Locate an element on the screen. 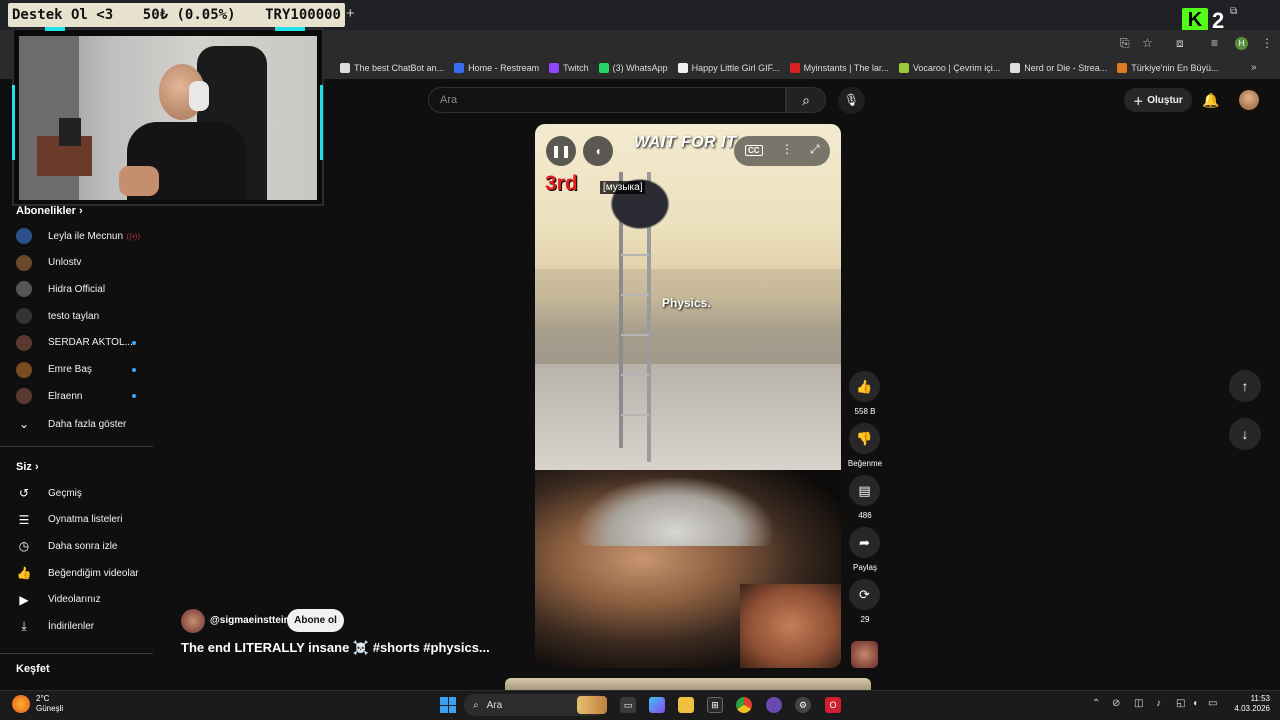  extensions-icon: ⧈ is located at coordinates (1180, 43).